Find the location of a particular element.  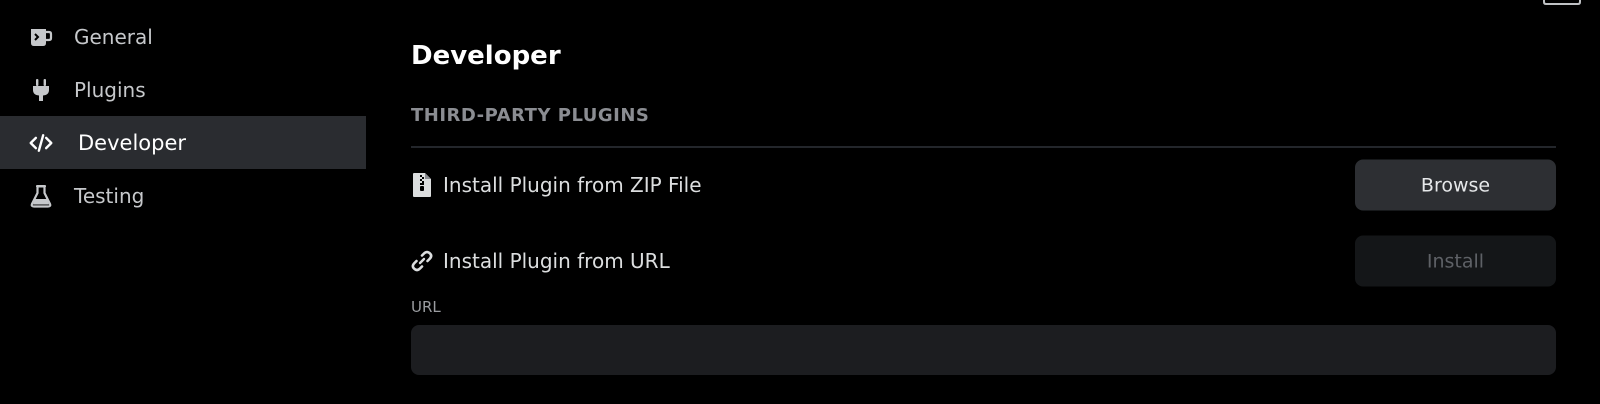

flask-icon is located at coordinates (41, 196).